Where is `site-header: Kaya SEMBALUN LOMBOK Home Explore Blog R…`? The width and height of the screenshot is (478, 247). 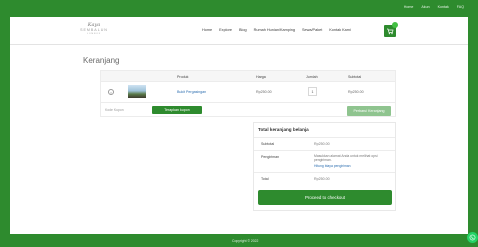
site-header: Kaya SEMBALUN LOMBOK Home Explore Blog R… is located at coordinates (239, 31).